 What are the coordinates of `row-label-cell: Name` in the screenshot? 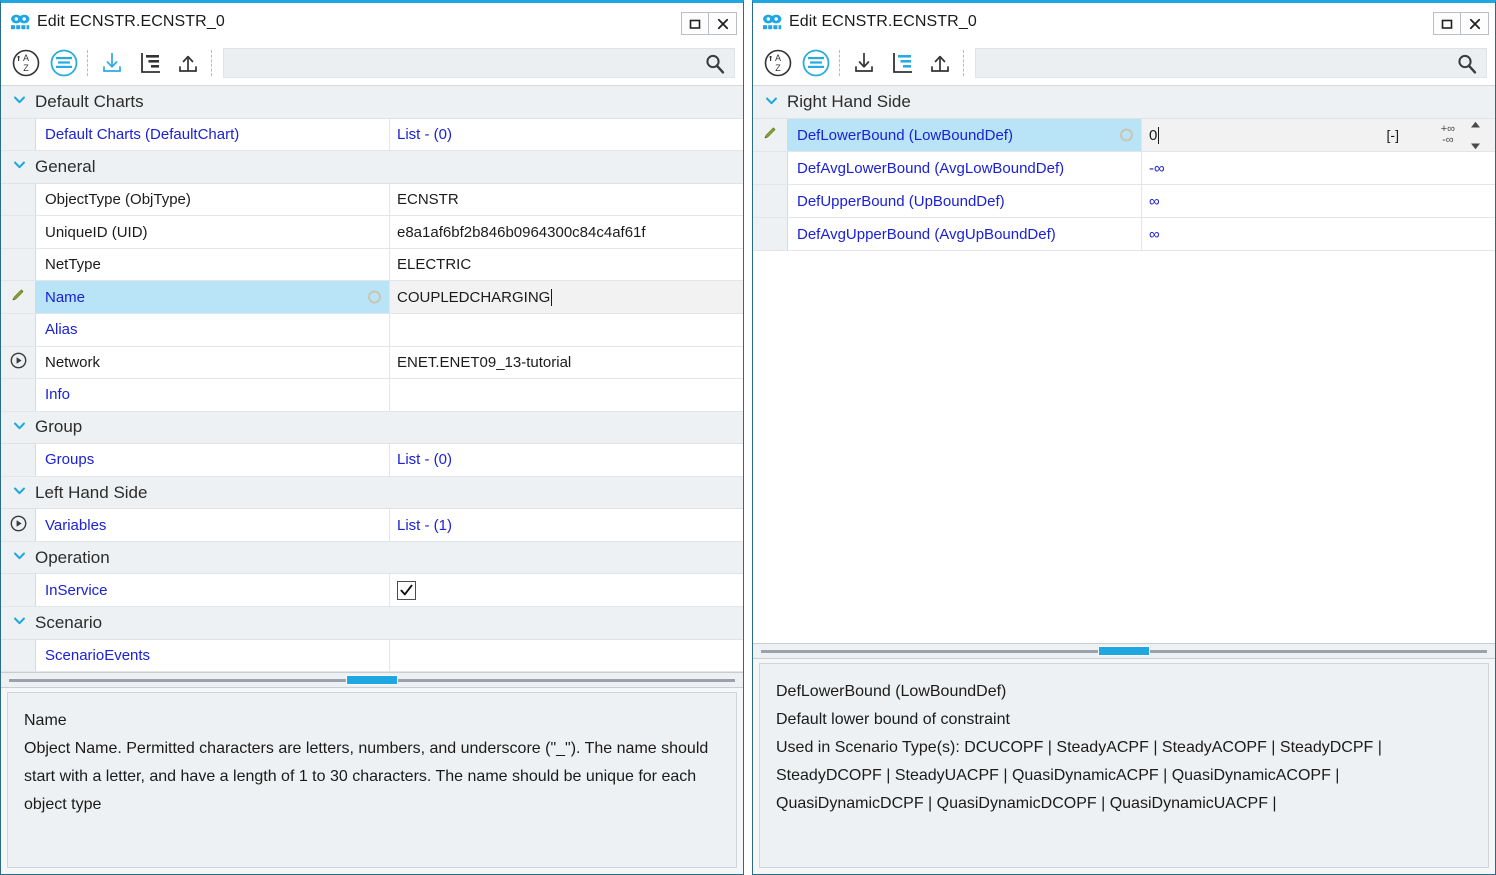 It's located at (213, 297).